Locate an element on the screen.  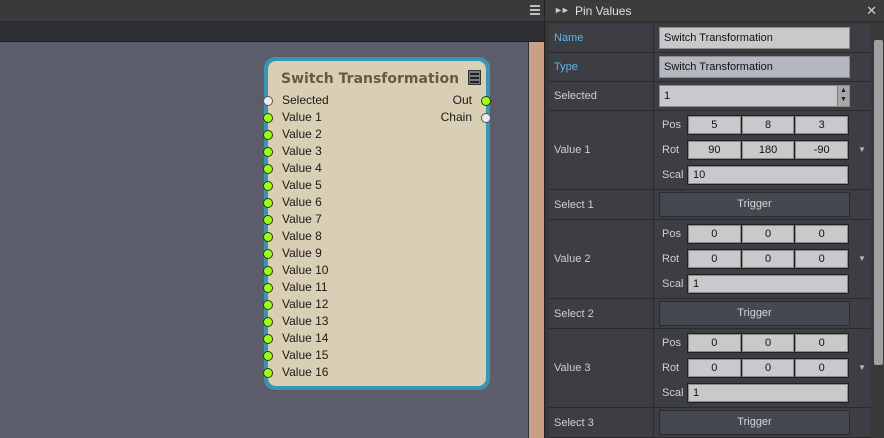
output-pin-out: Out is located at coordinates (471, 100).